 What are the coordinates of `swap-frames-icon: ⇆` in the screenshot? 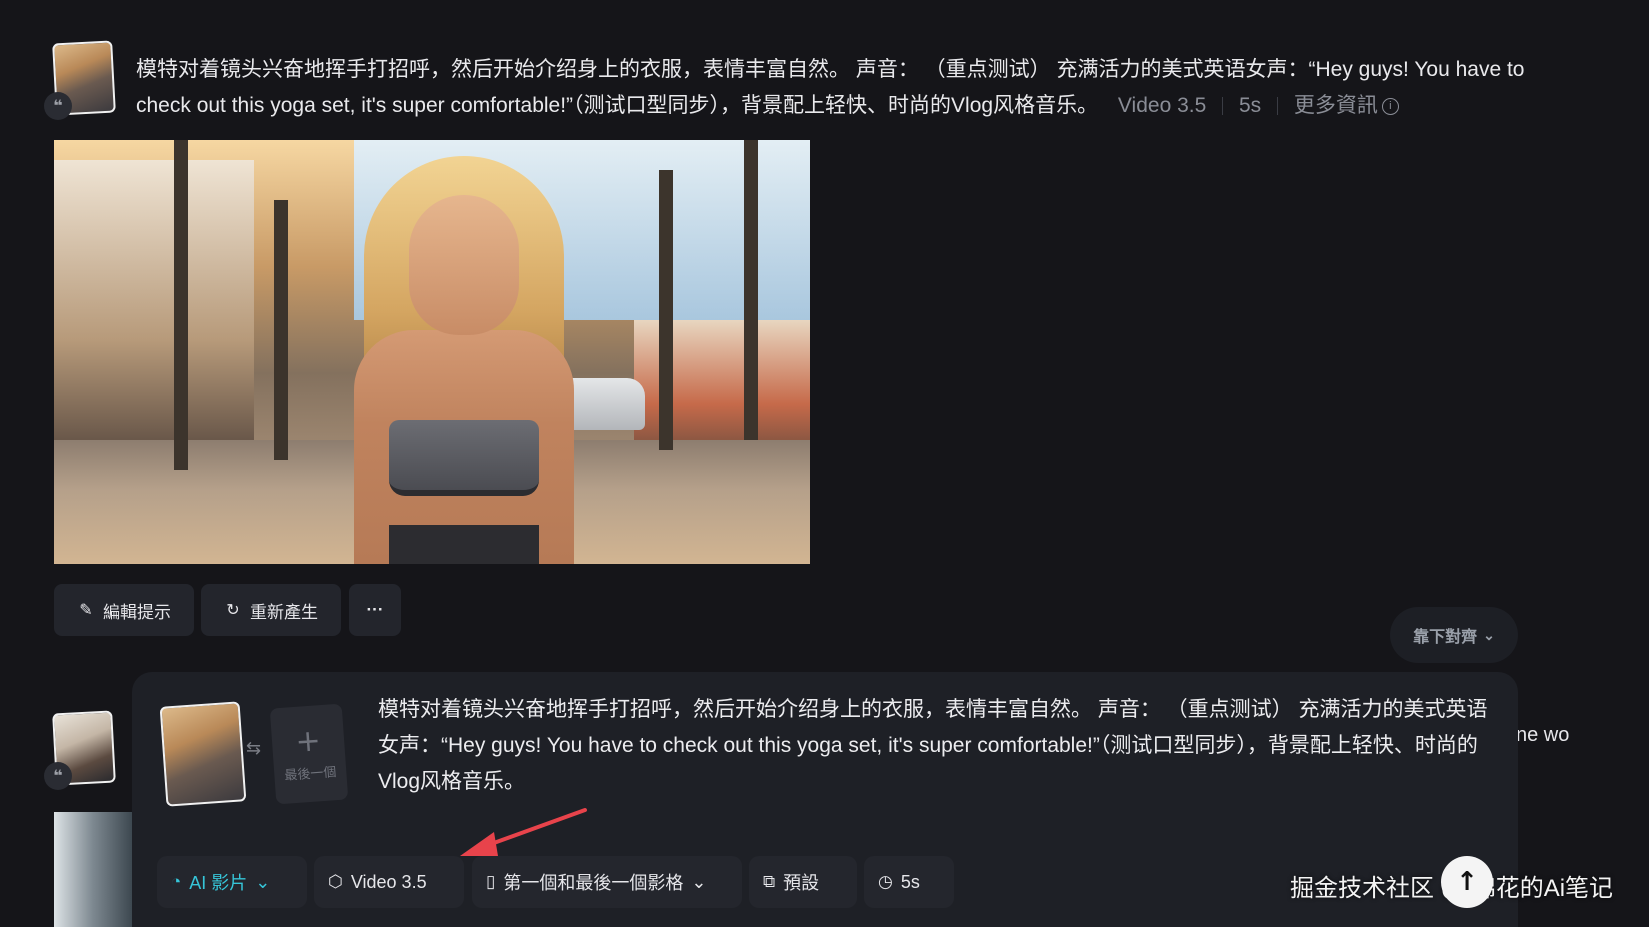 It's located at (253, 748).